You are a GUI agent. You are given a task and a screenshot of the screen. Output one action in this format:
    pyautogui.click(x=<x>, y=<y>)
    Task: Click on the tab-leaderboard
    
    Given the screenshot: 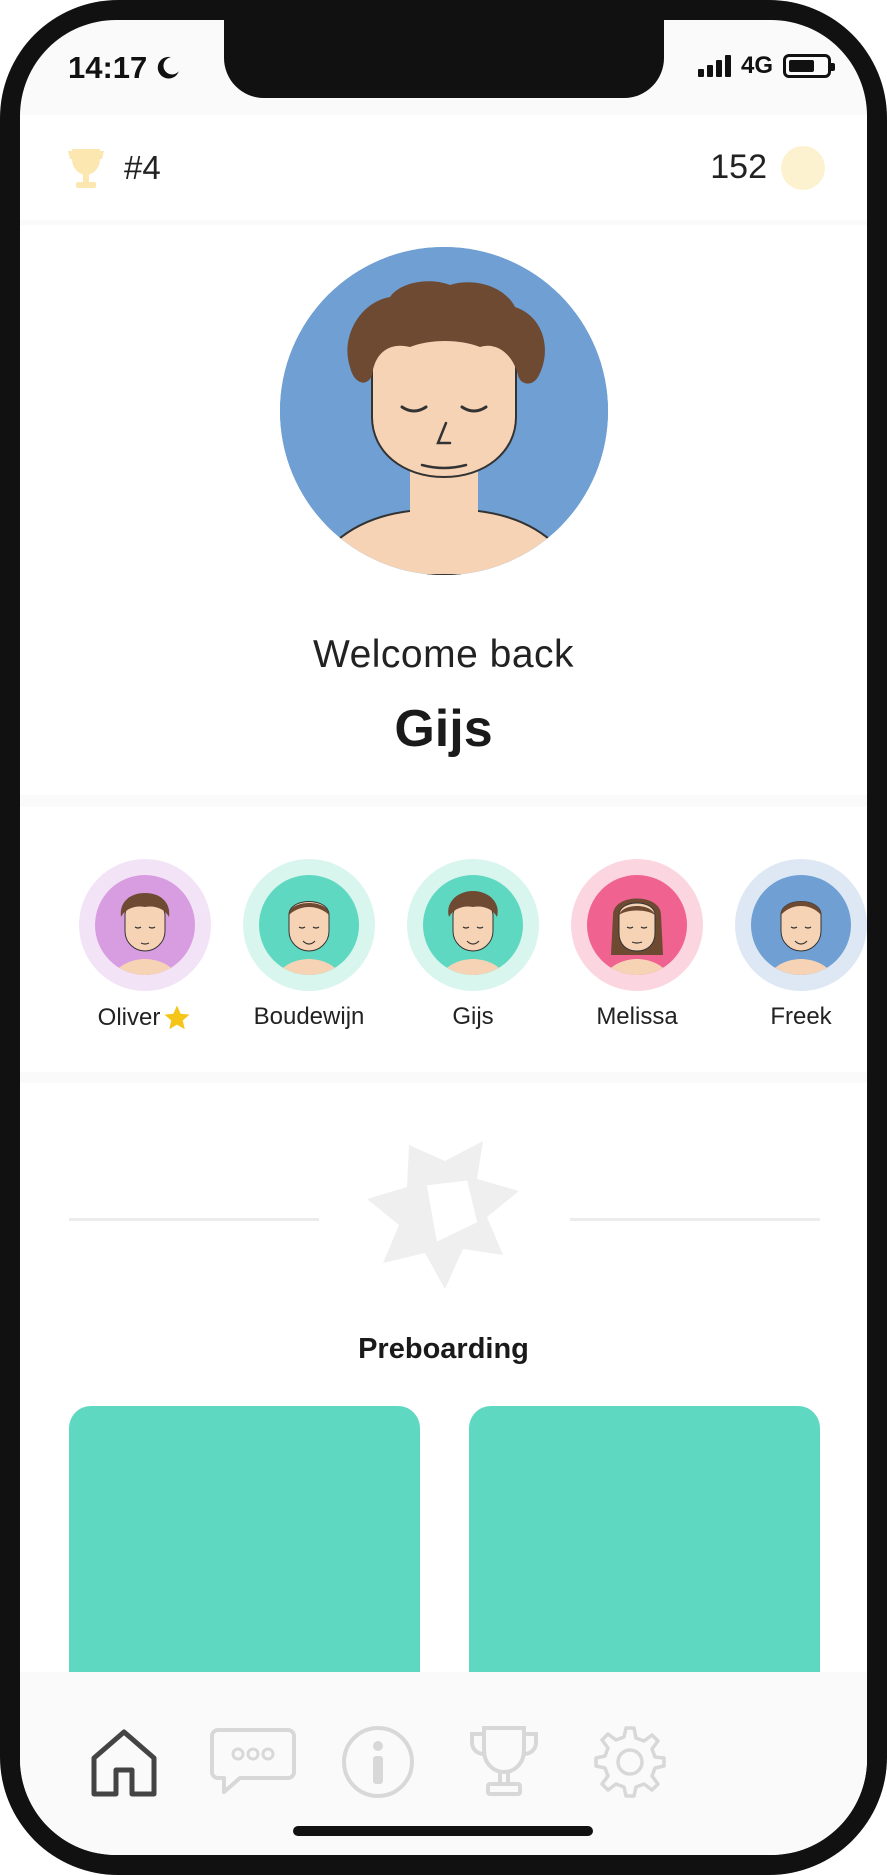 What is the action you would take?
    pyautogui.click(x=504, y=1762)
    